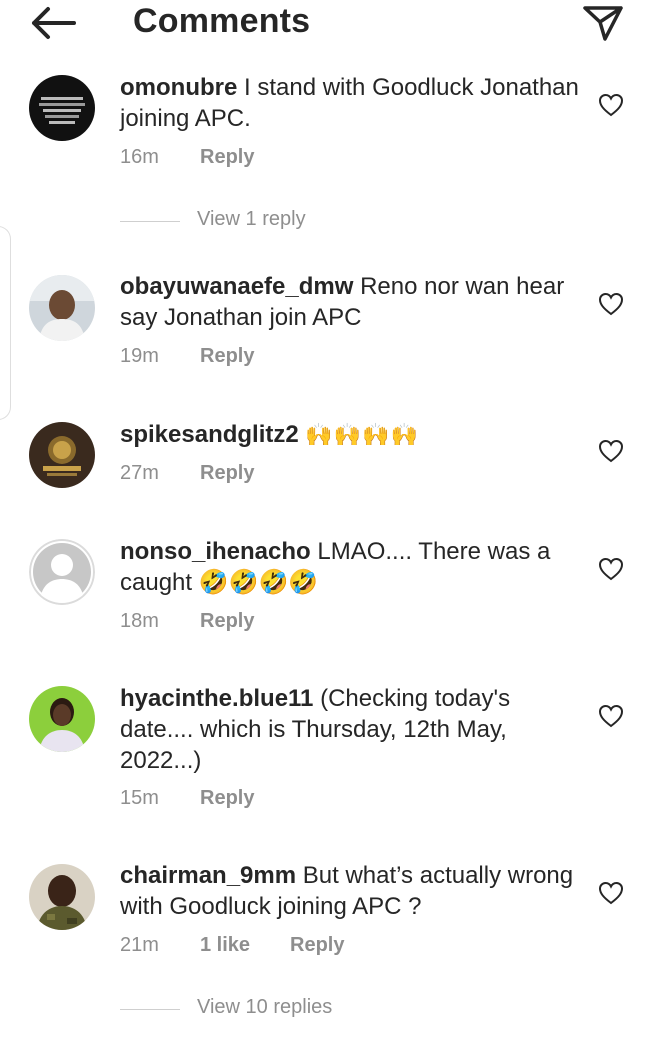 The height and width of the screenshot is (1038, 662). Describe the element at coordinates (251, 219) in the screenshot. I see `view-replies-label: View 1 reply` at that location.